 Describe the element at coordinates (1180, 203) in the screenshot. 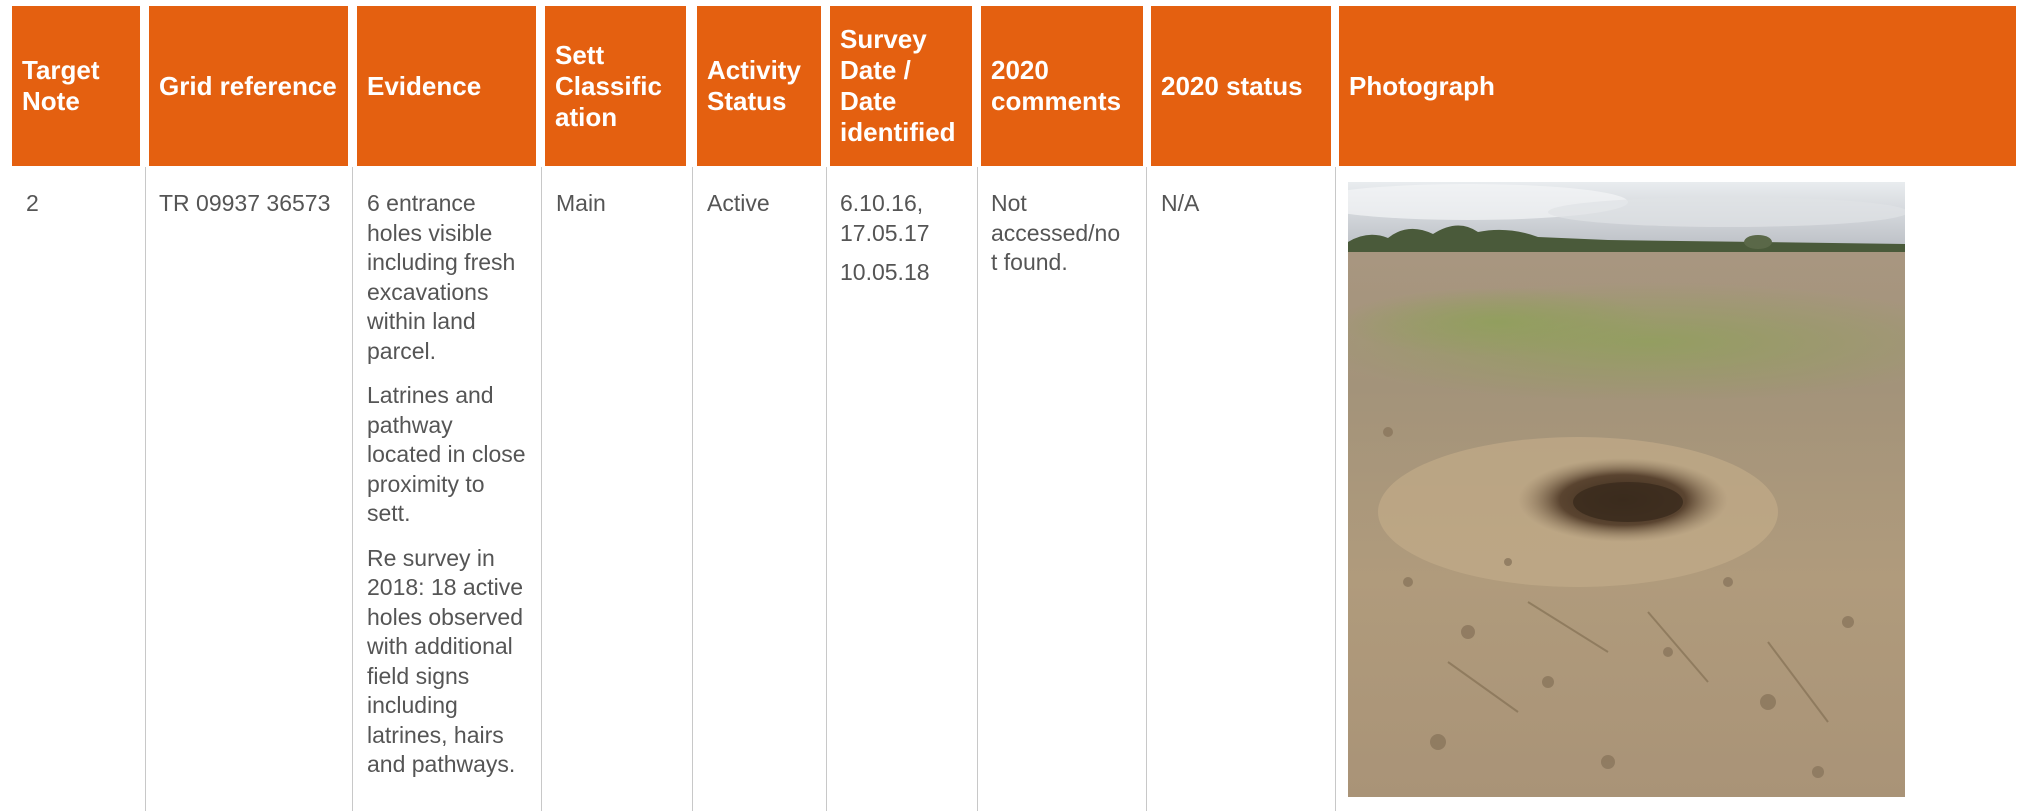

I see `status-2020-value: N/A` at that location.